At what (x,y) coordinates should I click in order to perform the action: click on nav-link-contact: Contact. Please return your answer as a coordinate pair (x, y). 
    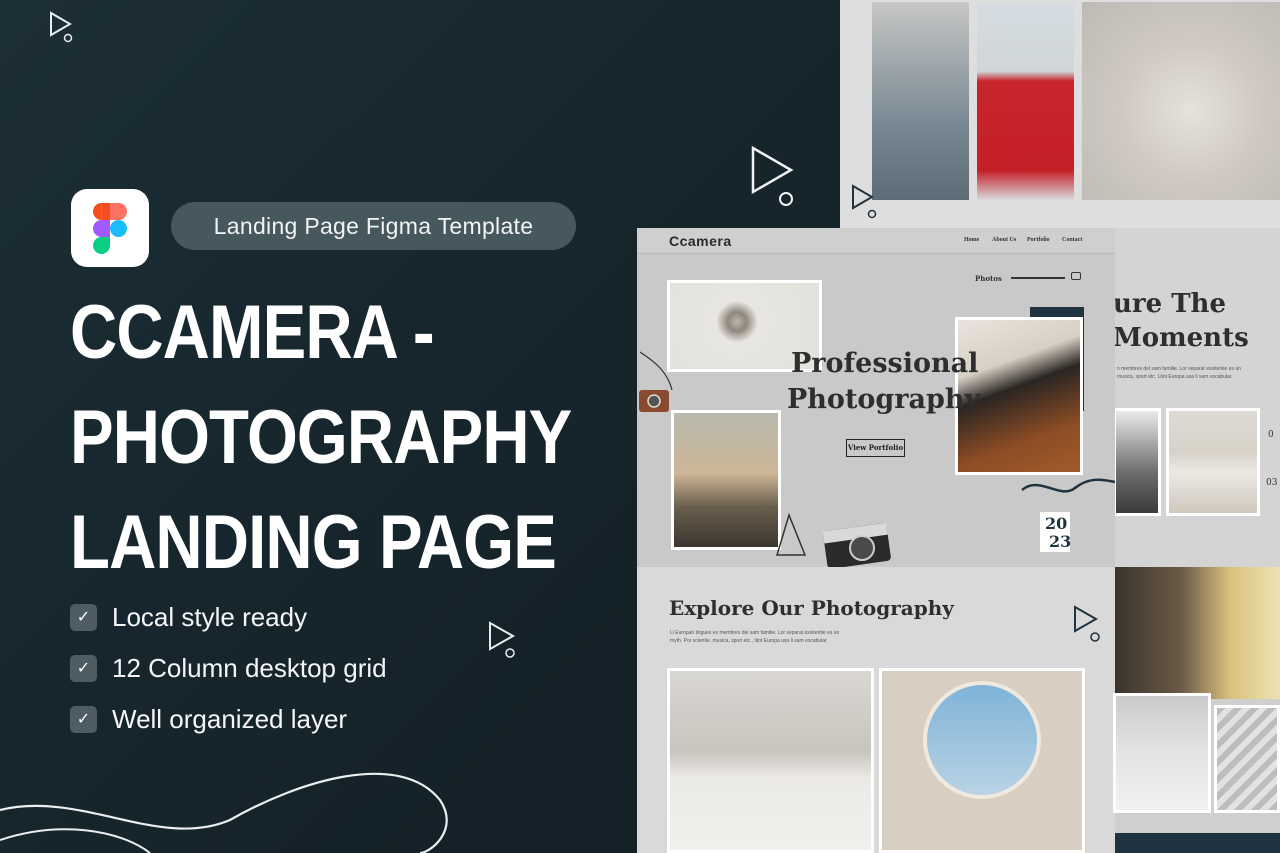
    Looking at the image, I should click on (1072, 240).